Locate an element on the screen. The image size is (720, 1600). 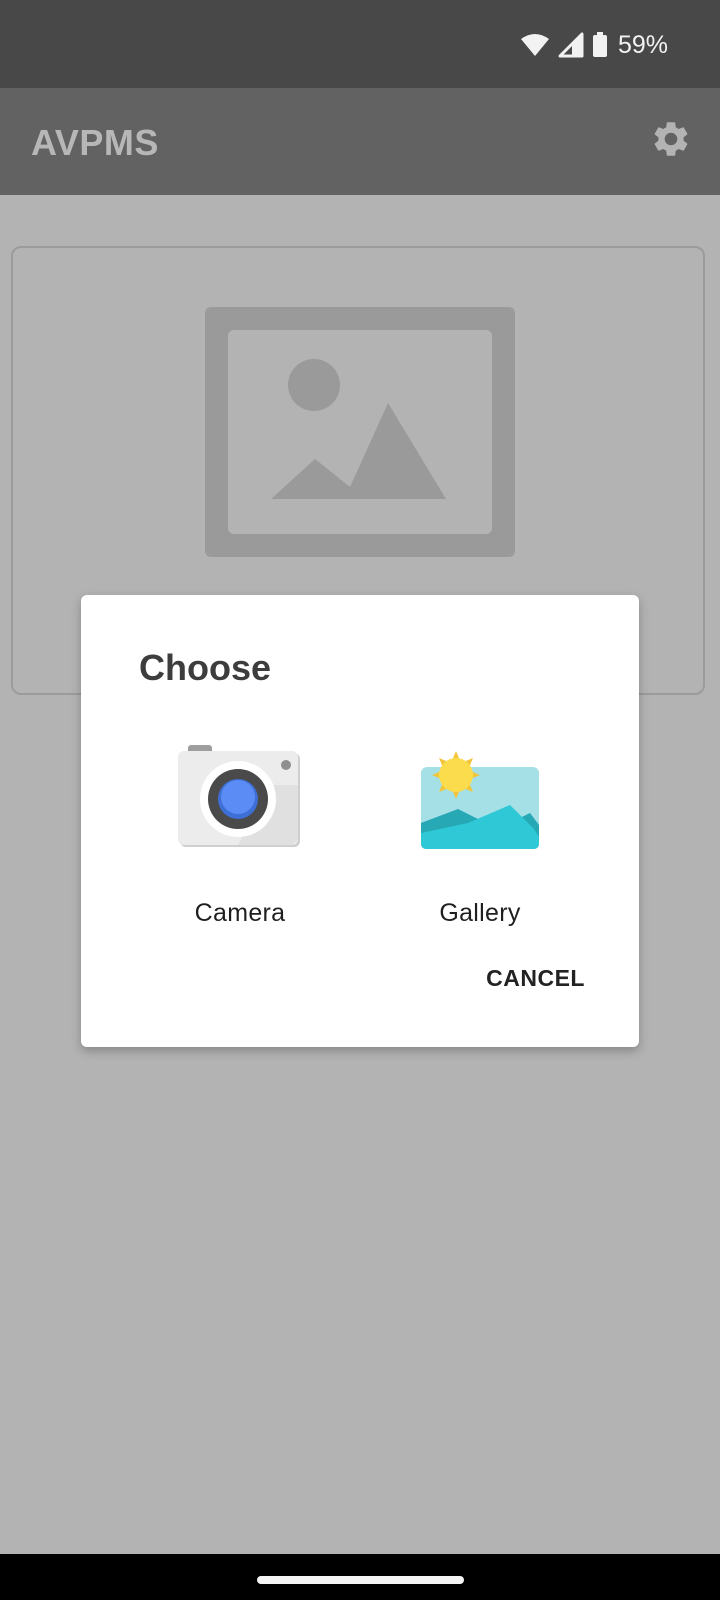
settings-button is located at coordinates (671, 141).